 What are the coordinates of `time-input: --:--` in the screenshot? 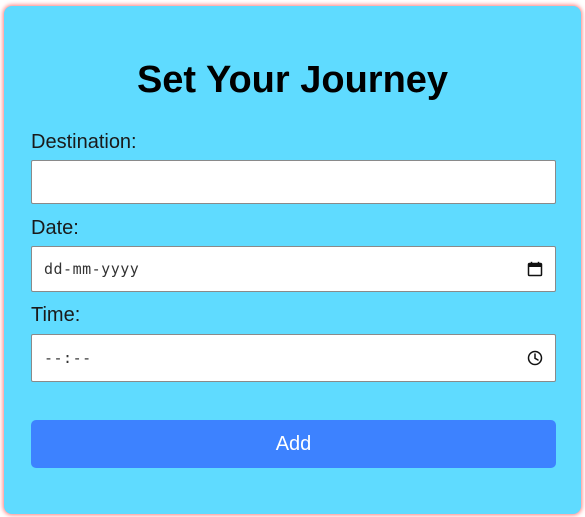 It's located at (293, 358).